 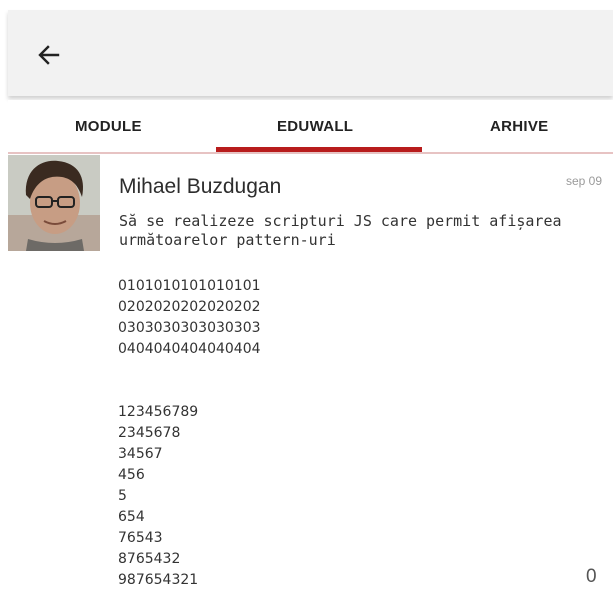 What do you see at coordinates (149, 433) in the screenshot?
I see `pattern-line: 2345678` at bounding box center [149, 433].